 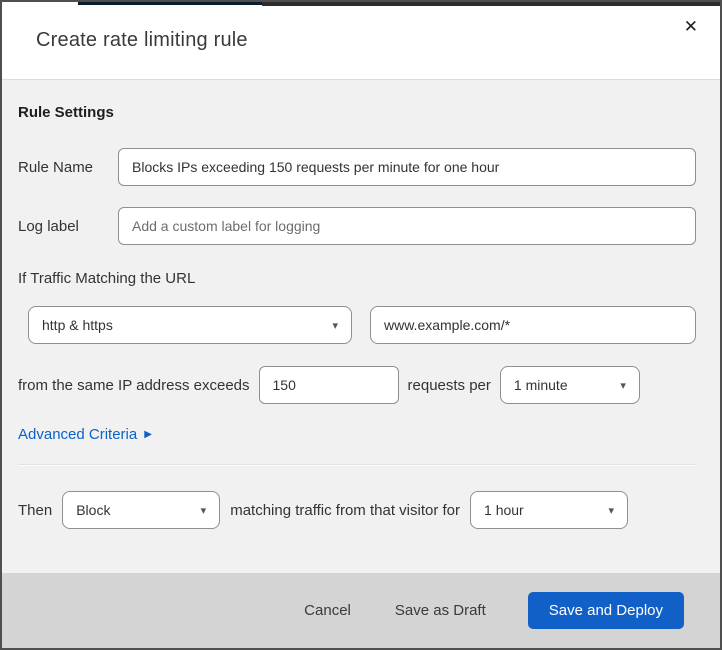 What do you see at coordinates (142, 40) in the screenshot?
I see `dialog-title: Create rate limiting rule` at bounding box center [142, 40].